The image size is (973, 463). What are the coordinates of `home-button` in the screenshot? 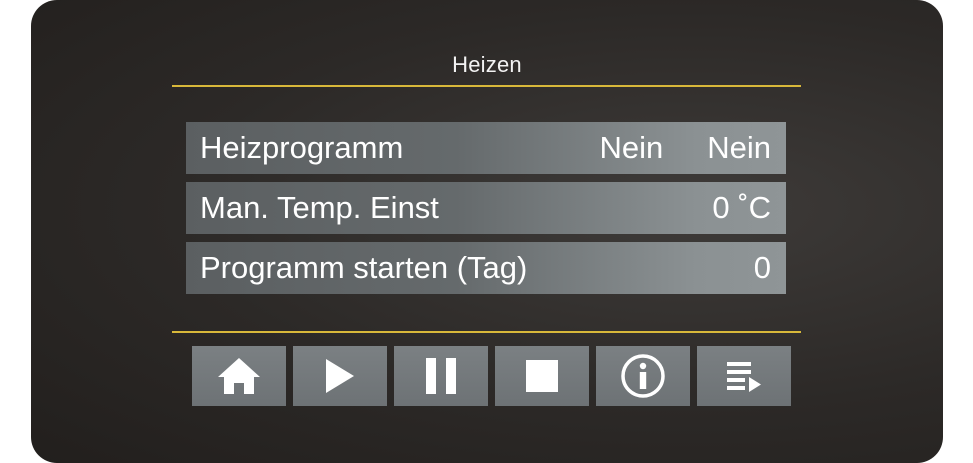 It's located at (239, 376).